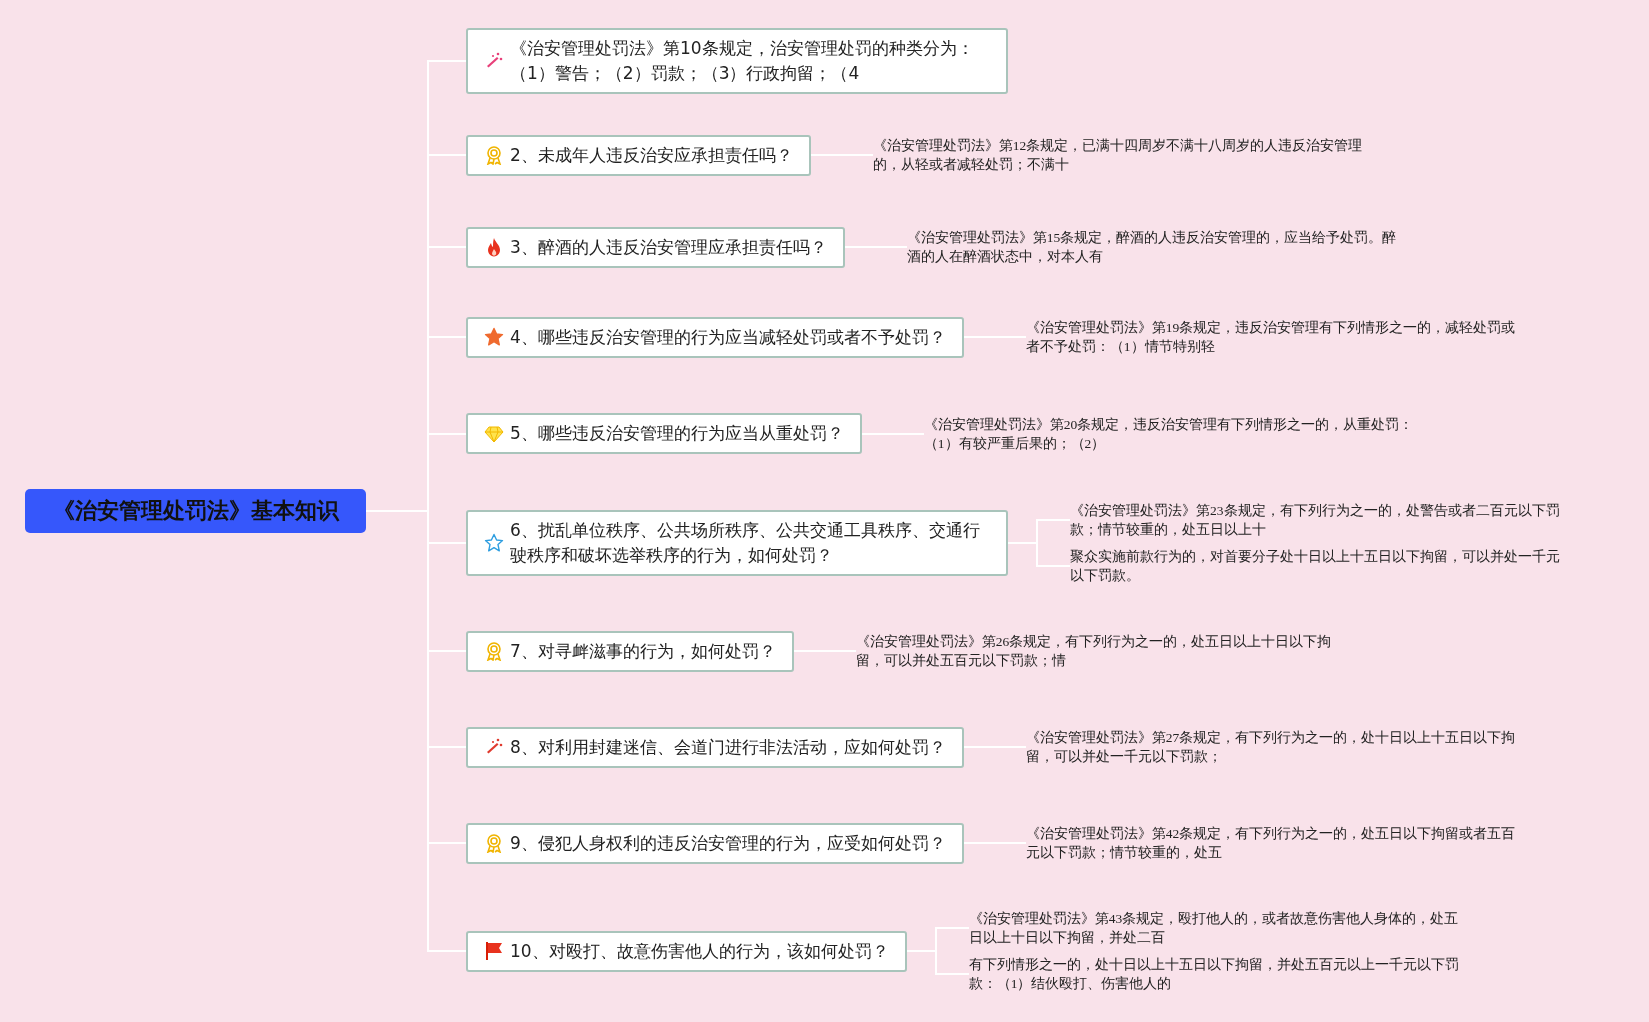  What do you see at coordinates (677, 433) in the screenshot?
I see `topic-text: 5、哪些违反治安管理的行为应当从重处罚？` at bounding box center [677, 433].